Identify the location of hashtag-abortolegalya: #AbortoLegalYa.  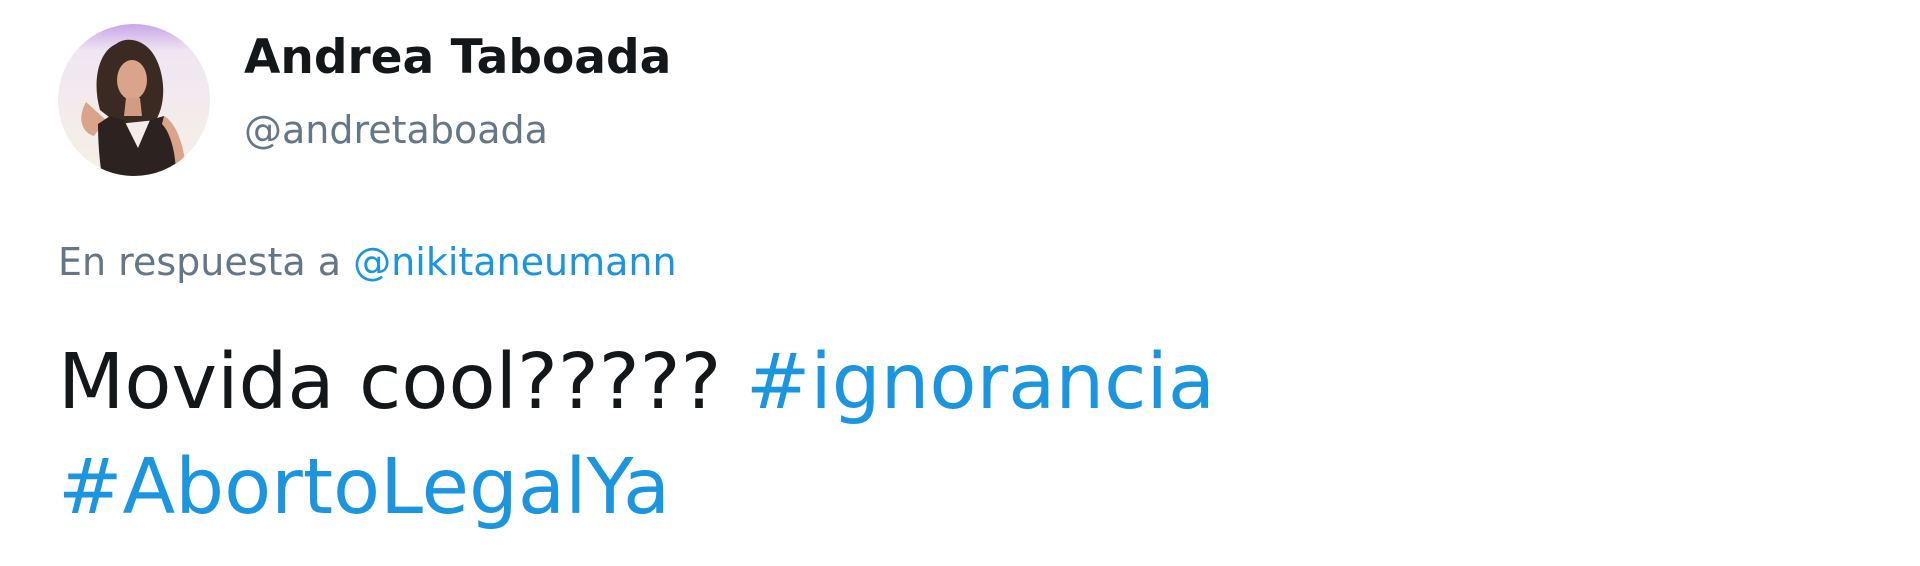
(364, 487).